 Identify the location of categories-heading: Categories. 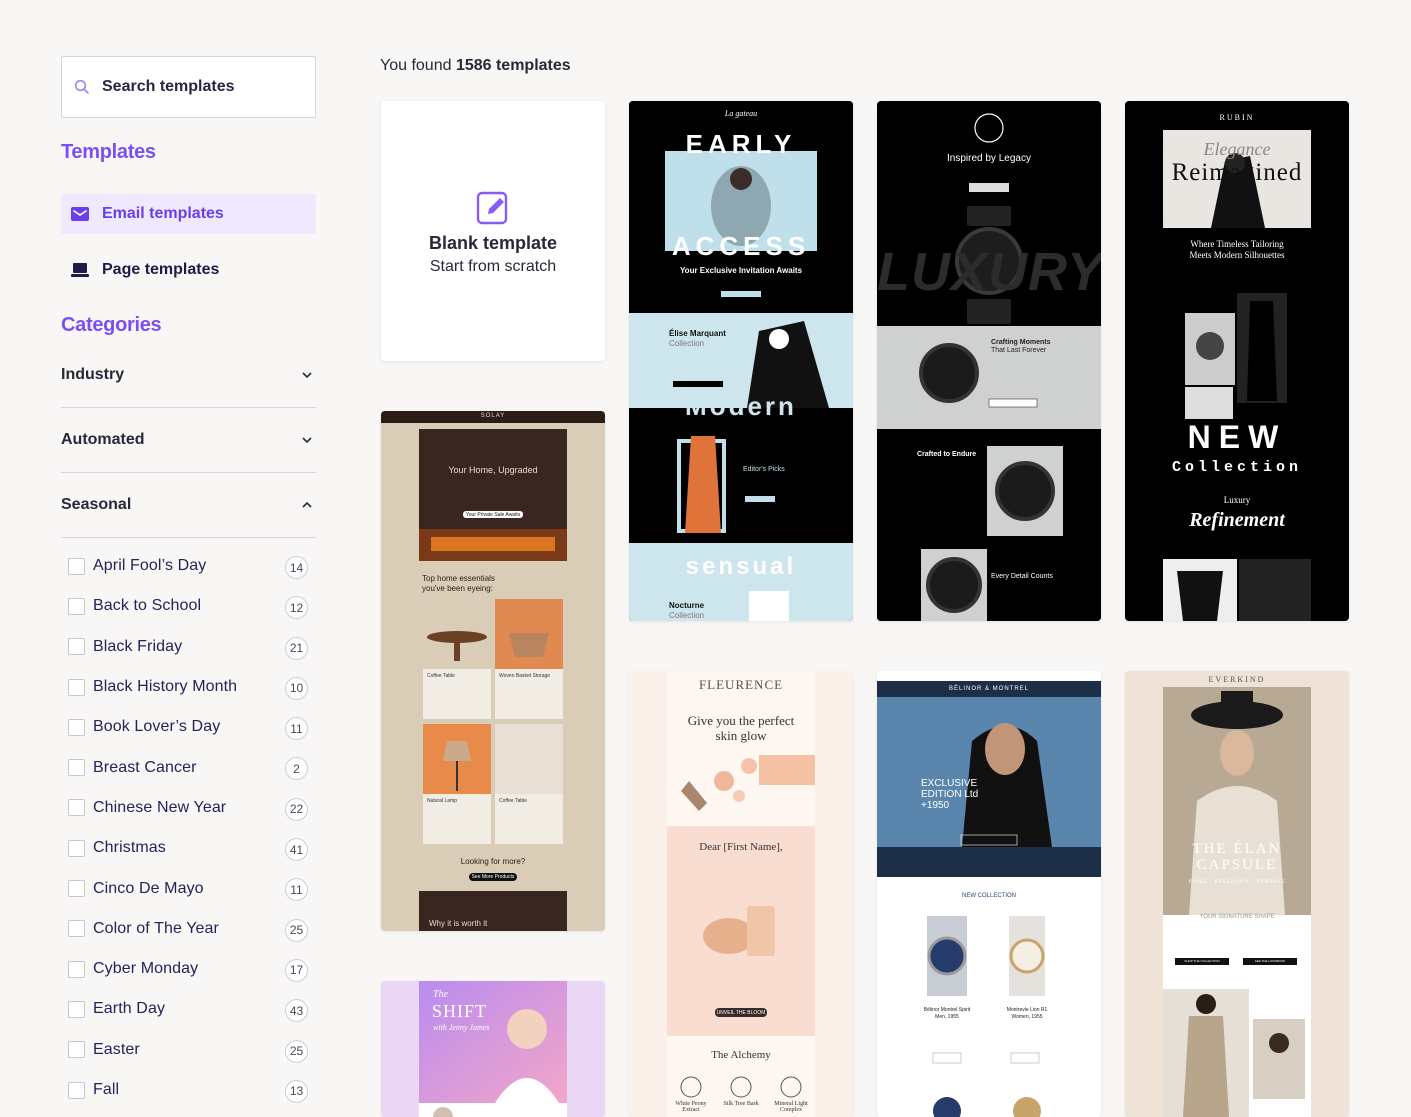
(111, 325).